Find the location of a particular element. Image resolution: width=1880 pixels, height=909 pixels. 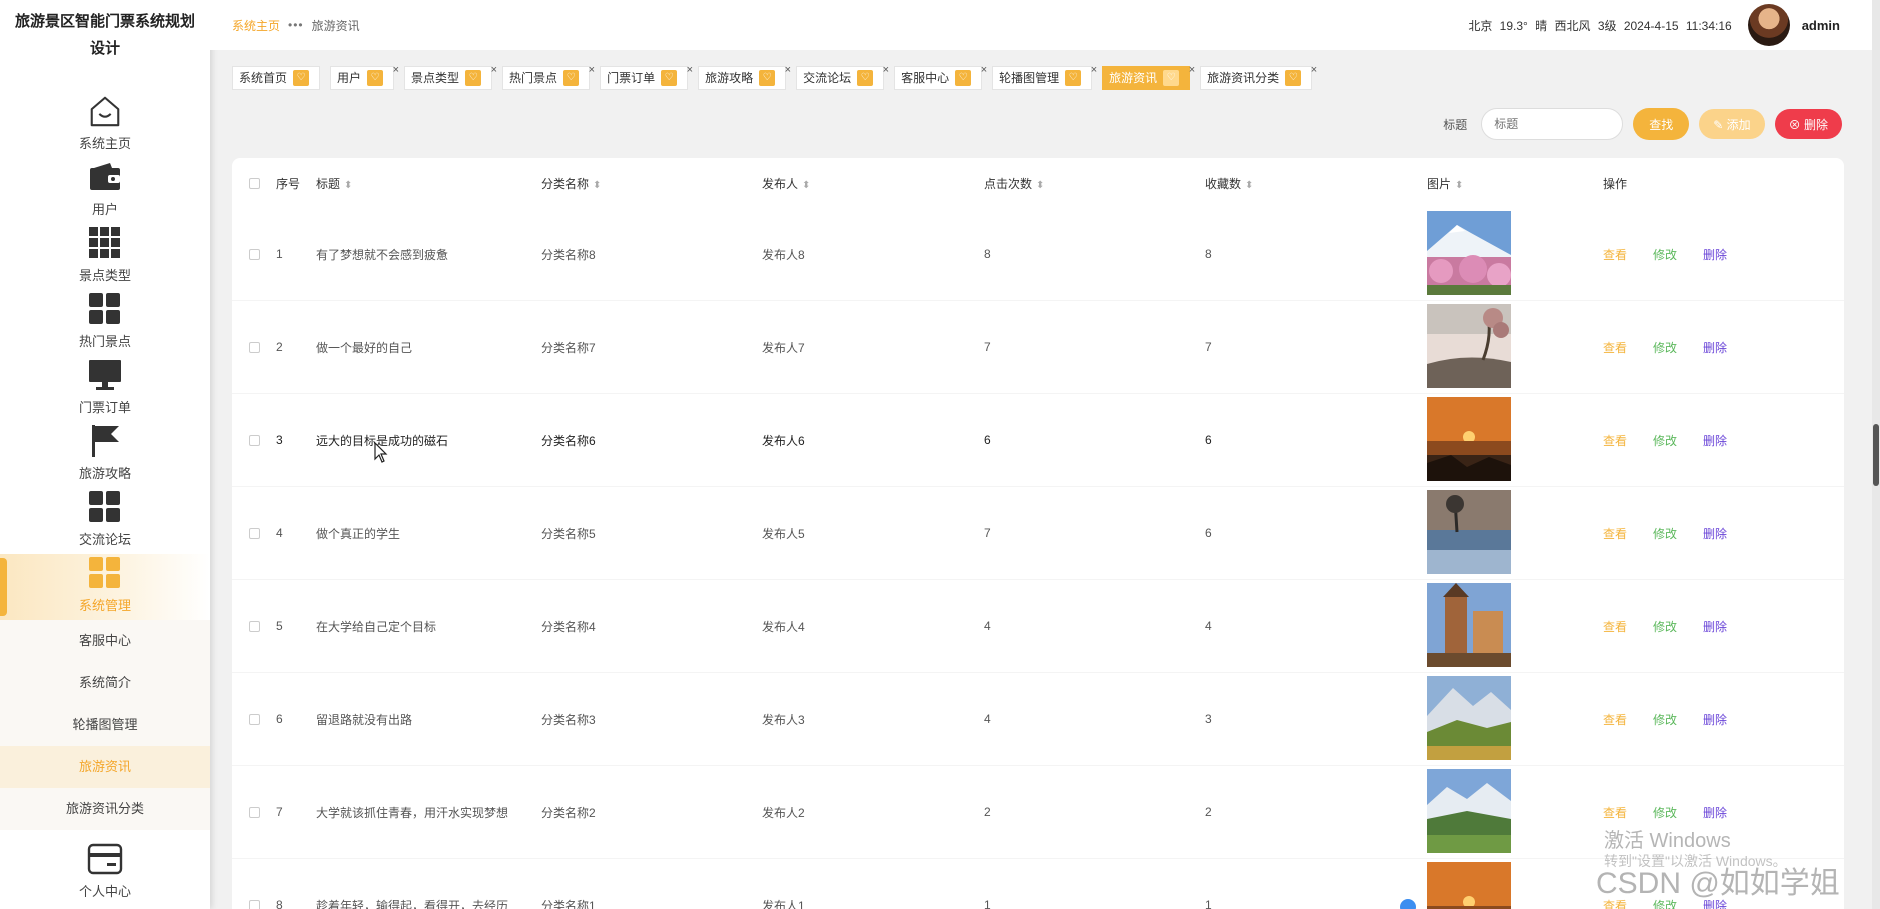

sidebar-item-attraction-types: 景点类型 is located at coordinates (105, 257).